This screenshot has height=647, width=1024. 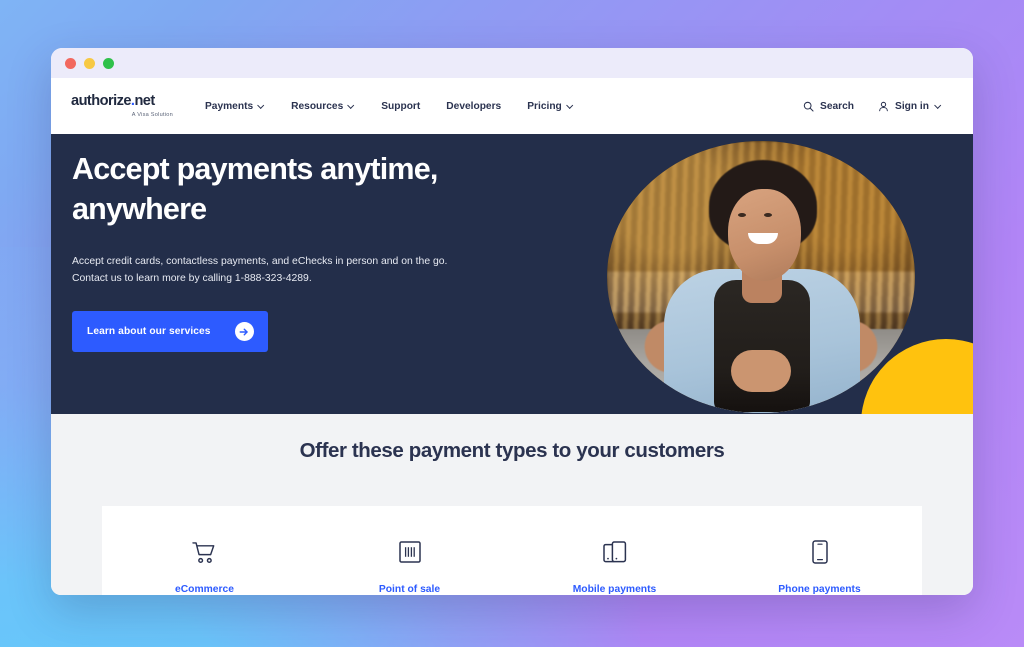 What do you see at coordinates (409, 552) in the screenshot?
I see `barcode-terminal-icon` at bounding box center [409, 552].